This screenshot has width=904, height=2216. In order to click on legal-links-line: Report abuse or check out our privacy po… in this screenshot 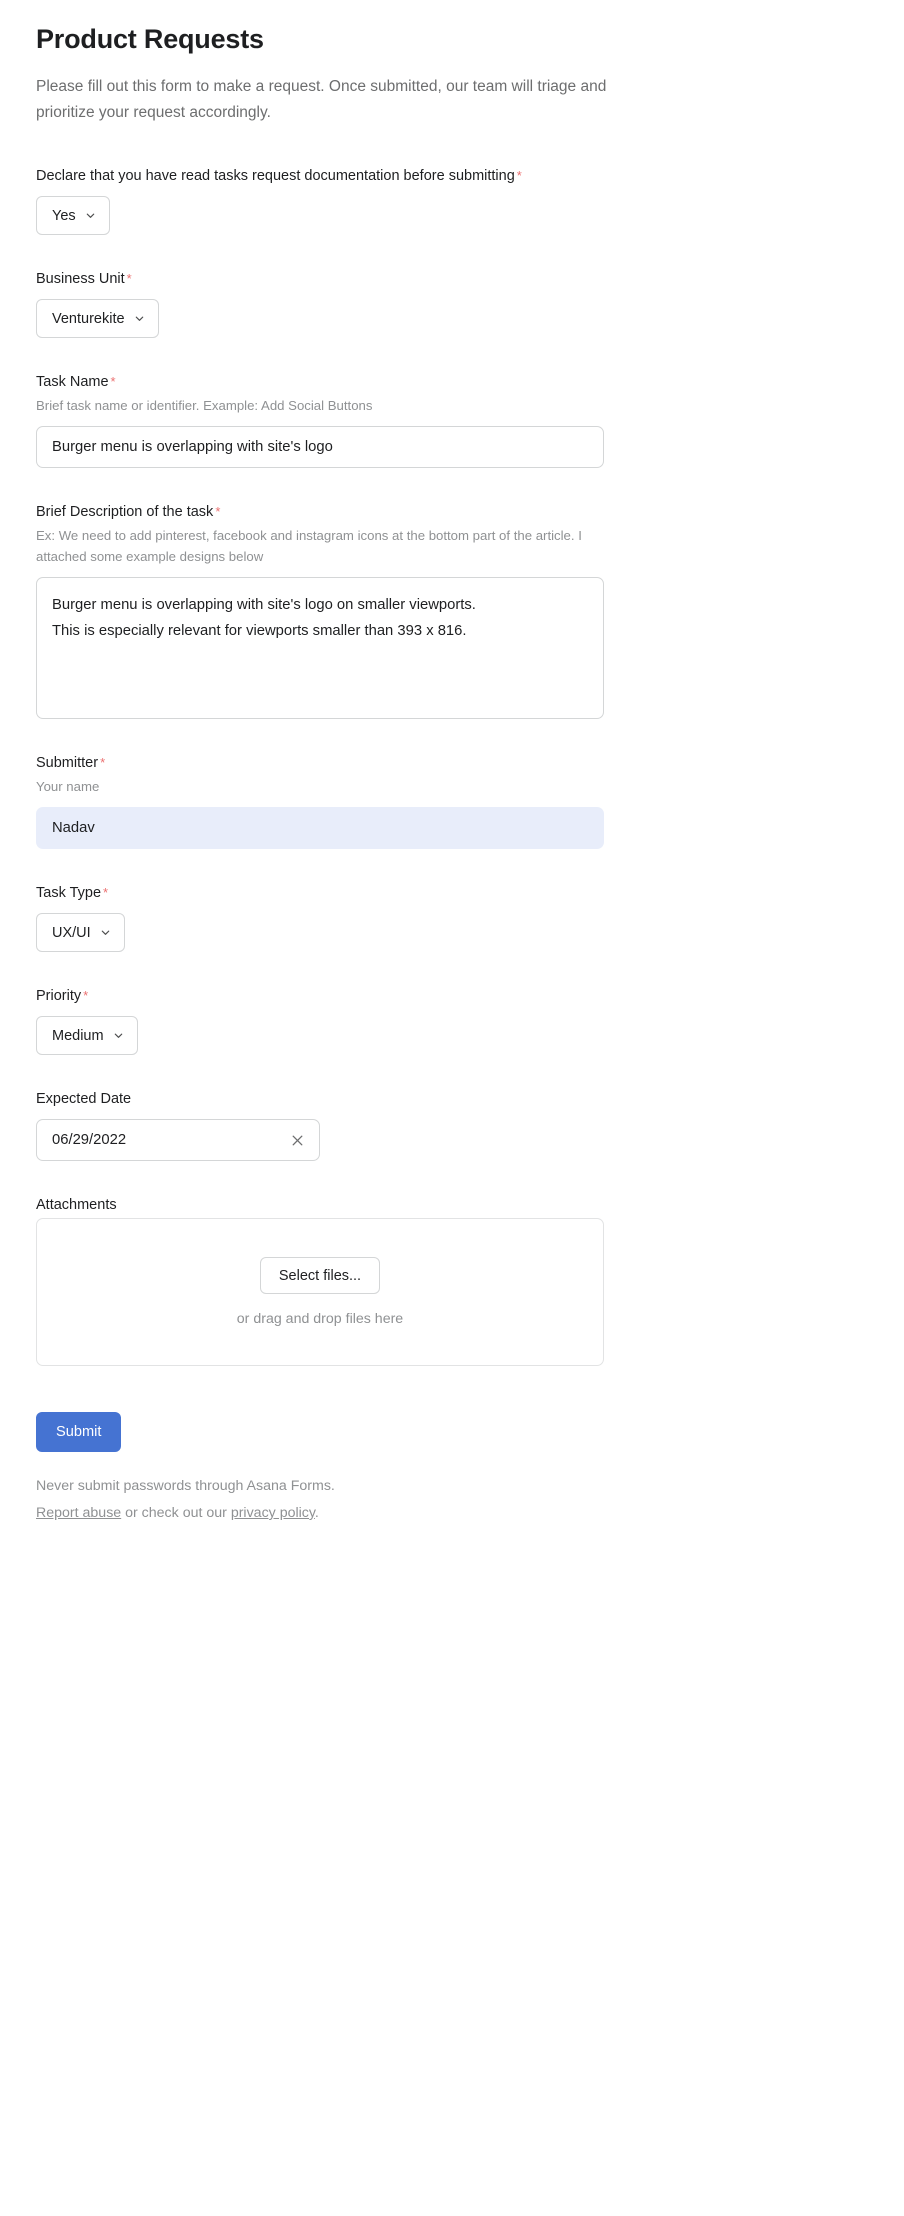, I will do `click(452, 1513)`.